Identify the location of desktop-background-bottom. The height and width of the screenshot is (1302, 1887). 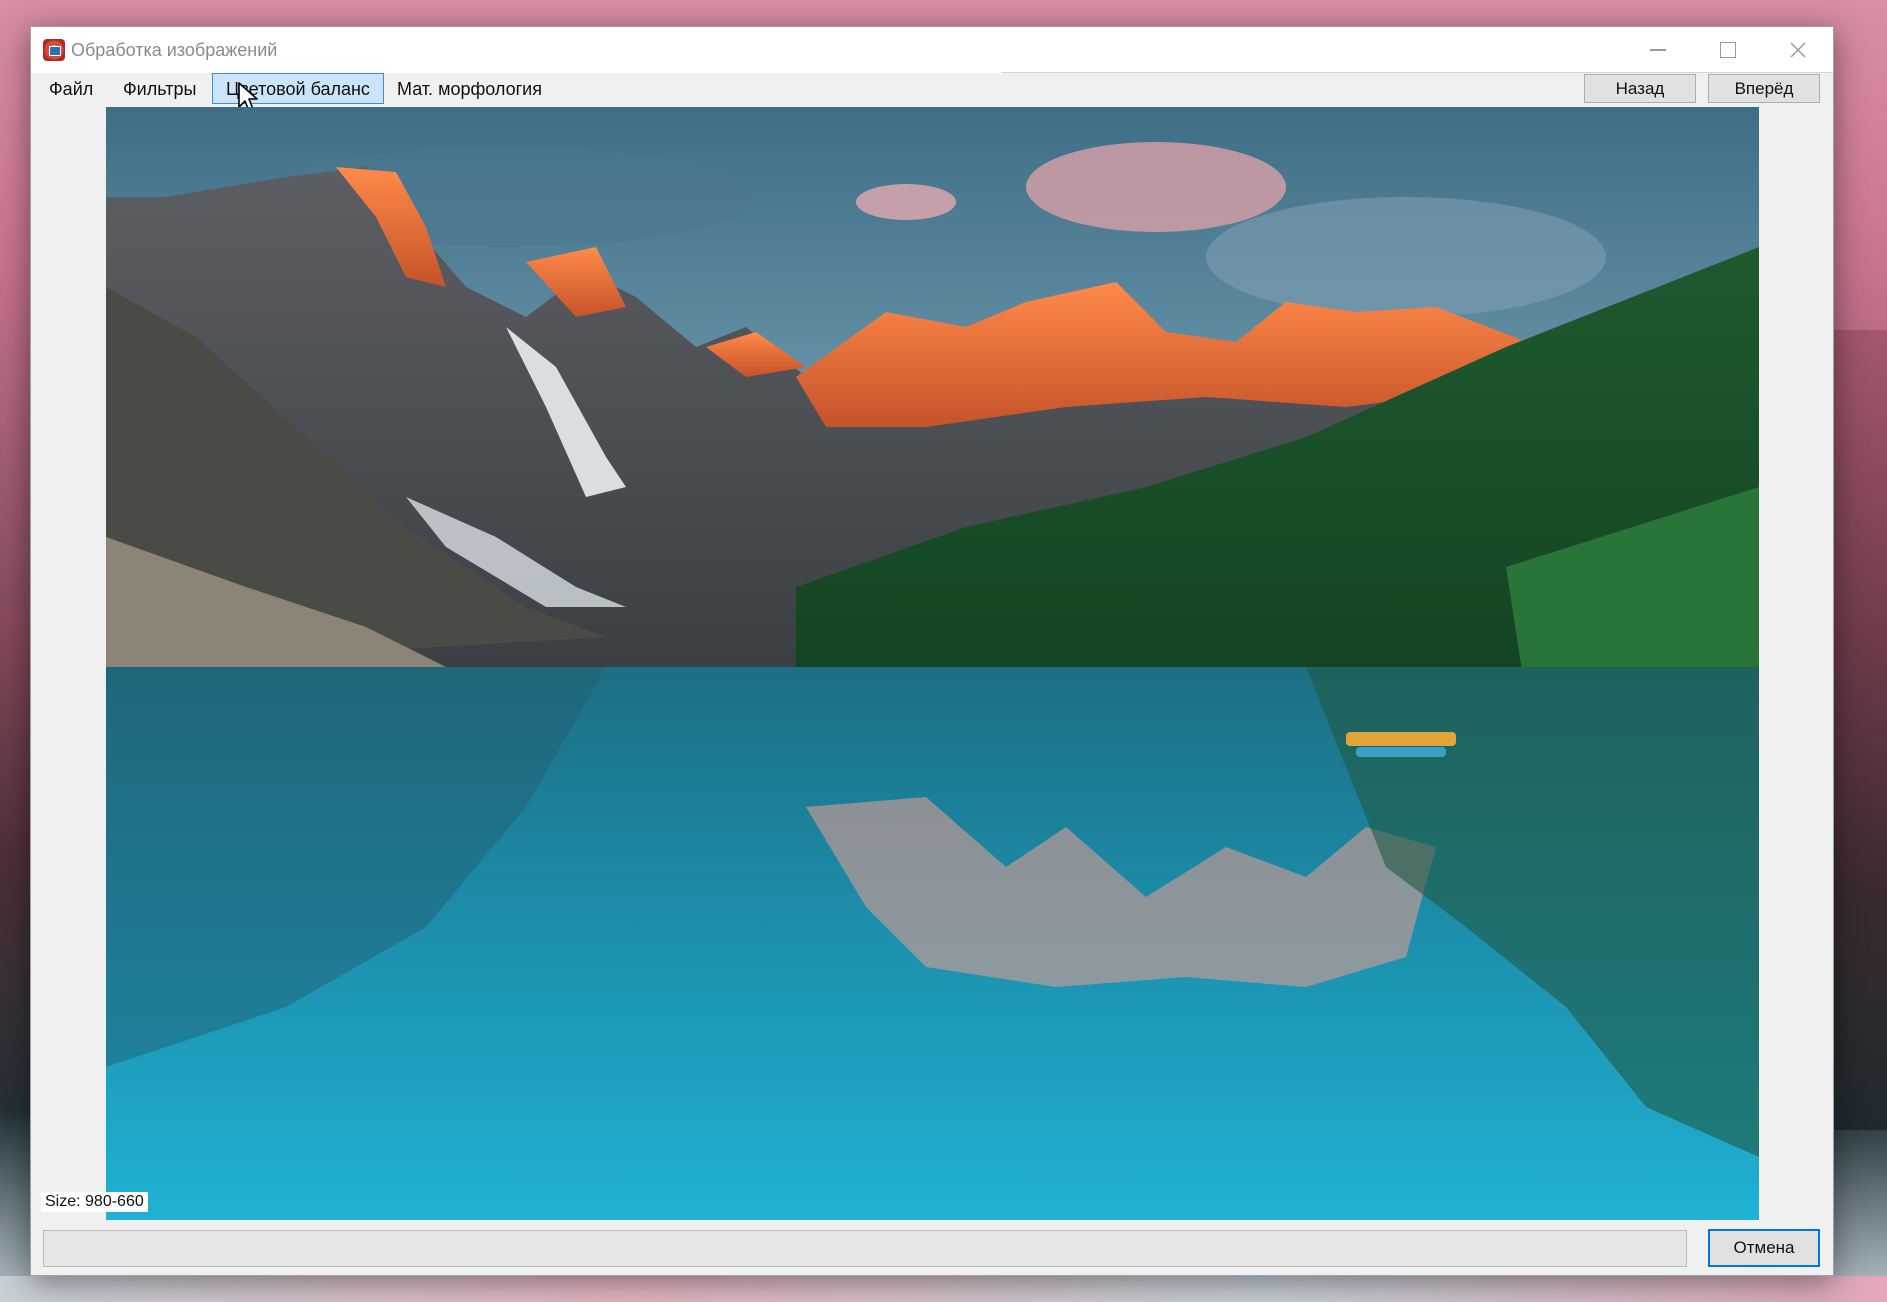
(943, 1289).